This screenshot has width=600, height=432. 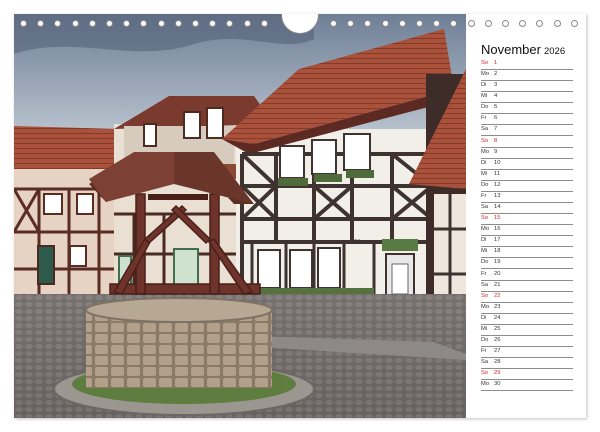 What do you see at coordinates (497, 373) in the screenshot?
I see `day-number: 29` at bounding box center [497, 373].